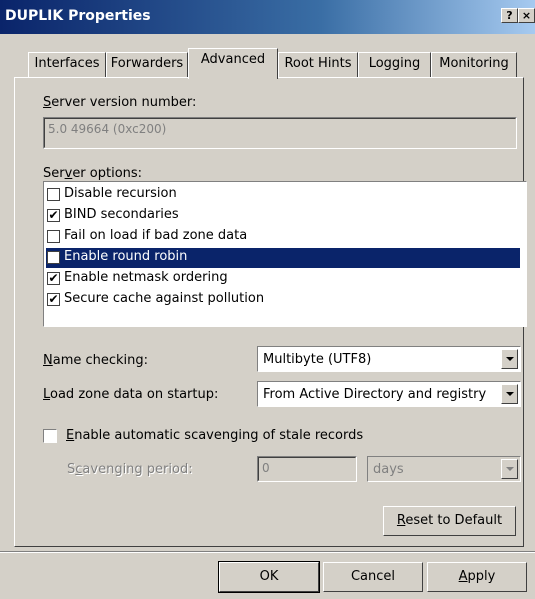 The height and width of the screenshot is (599, 535). Describe the element at coordinates (147, 65) in the screenshot. I see `tab-forwarders: Forwarders` at that location.